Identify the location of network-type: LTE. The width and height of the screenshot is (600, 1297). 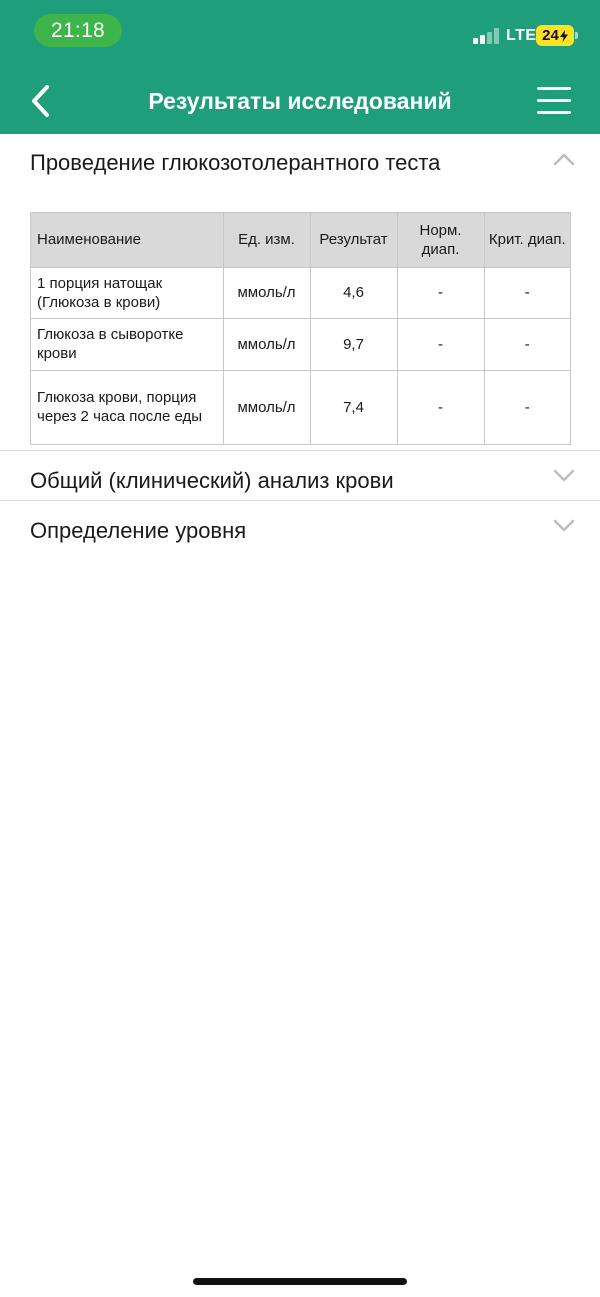
(521, 35).